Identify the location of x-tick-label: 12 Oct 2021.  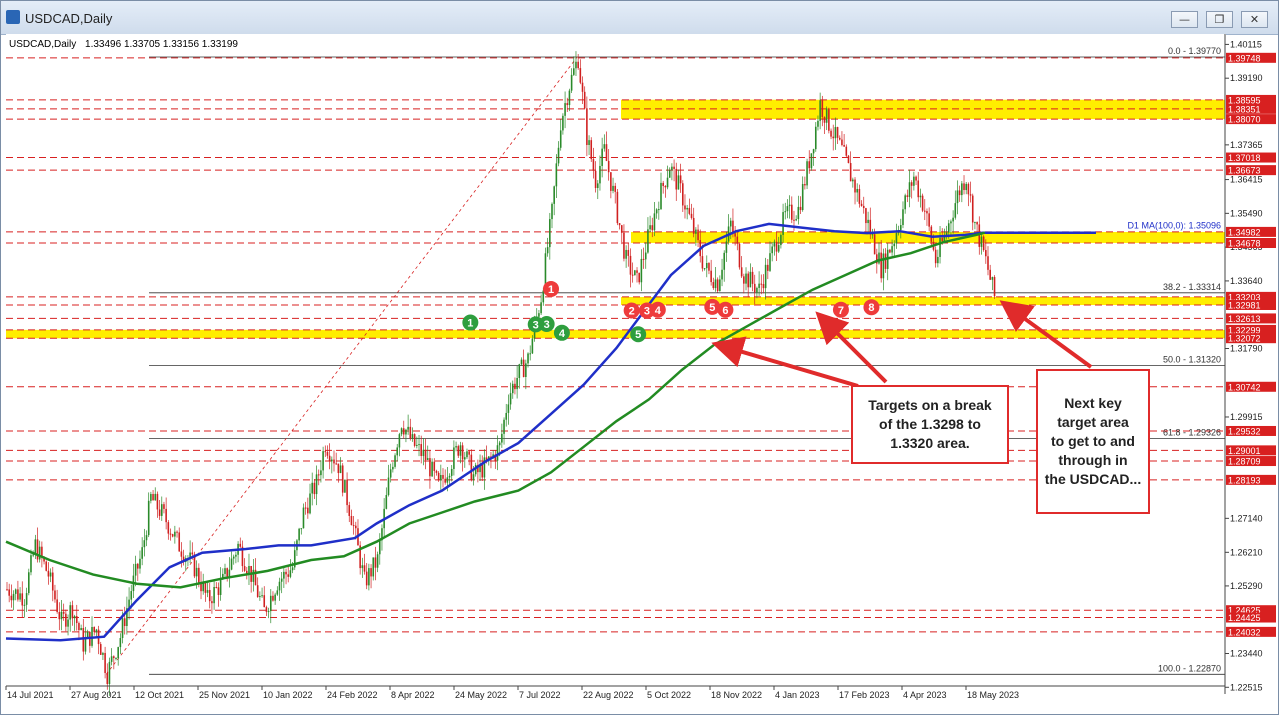
(159, 695).